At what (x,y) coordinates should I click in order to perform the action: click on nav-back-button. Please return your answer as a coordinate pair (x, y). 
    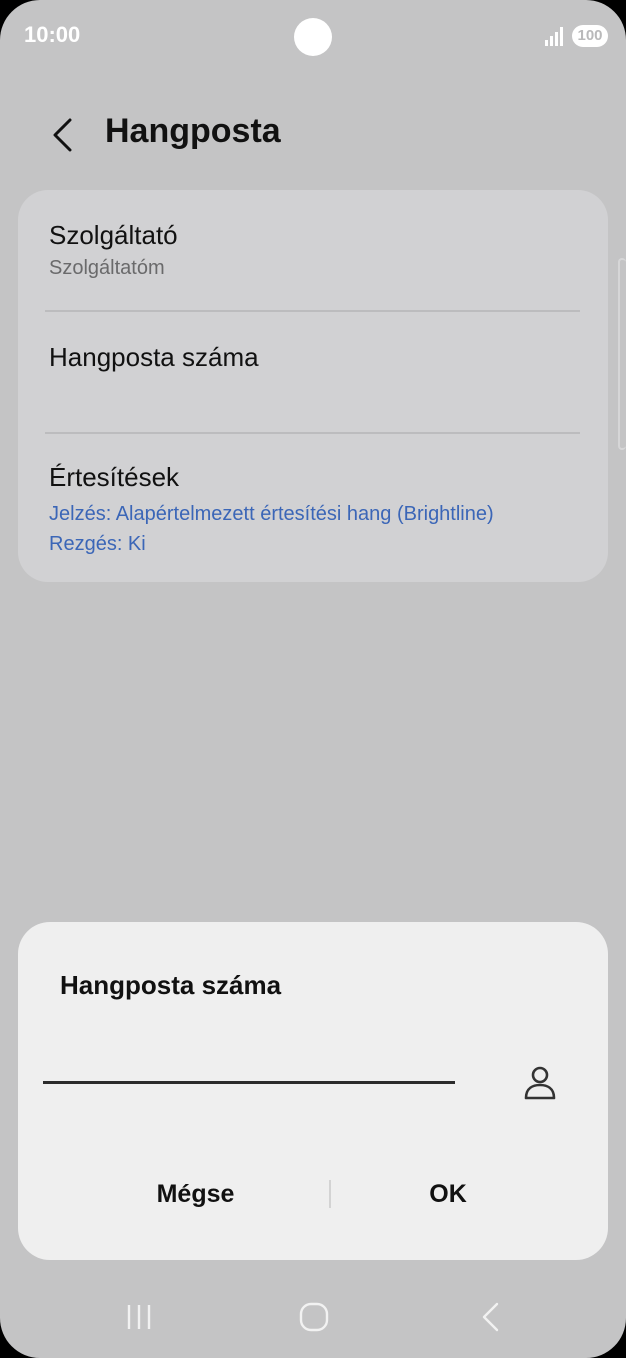
    Looking at the image, I should click on (490, 1317).